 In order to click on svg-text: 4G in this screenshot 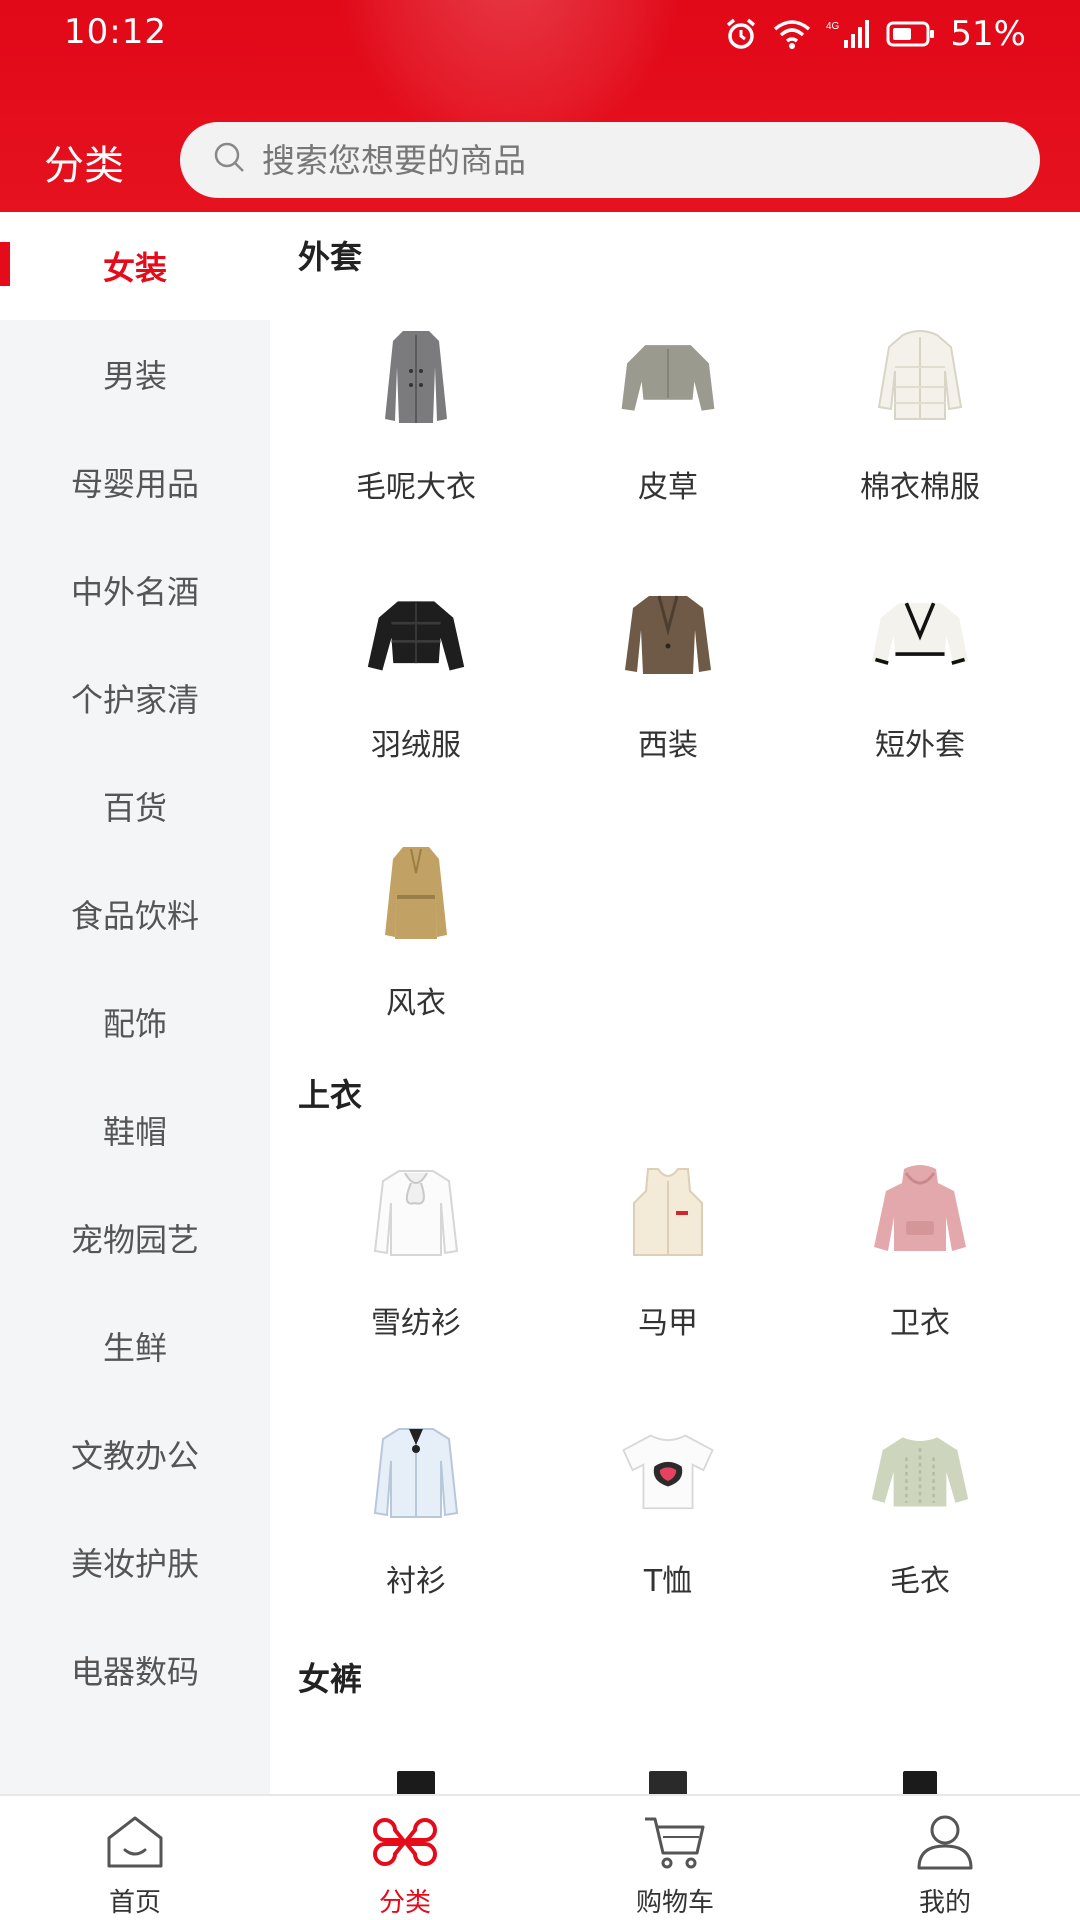, I will do `click(833, 26)`.